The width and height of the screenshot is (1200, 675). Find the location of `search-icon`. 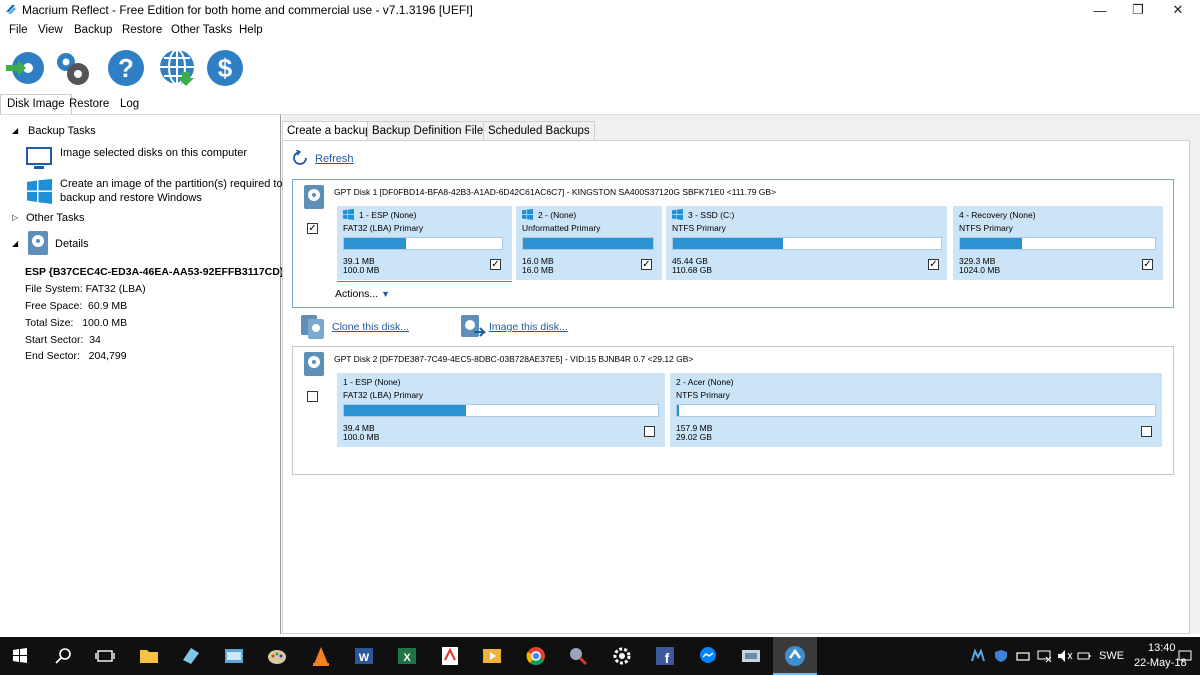

search-icon is located at coordinates (64, 656).